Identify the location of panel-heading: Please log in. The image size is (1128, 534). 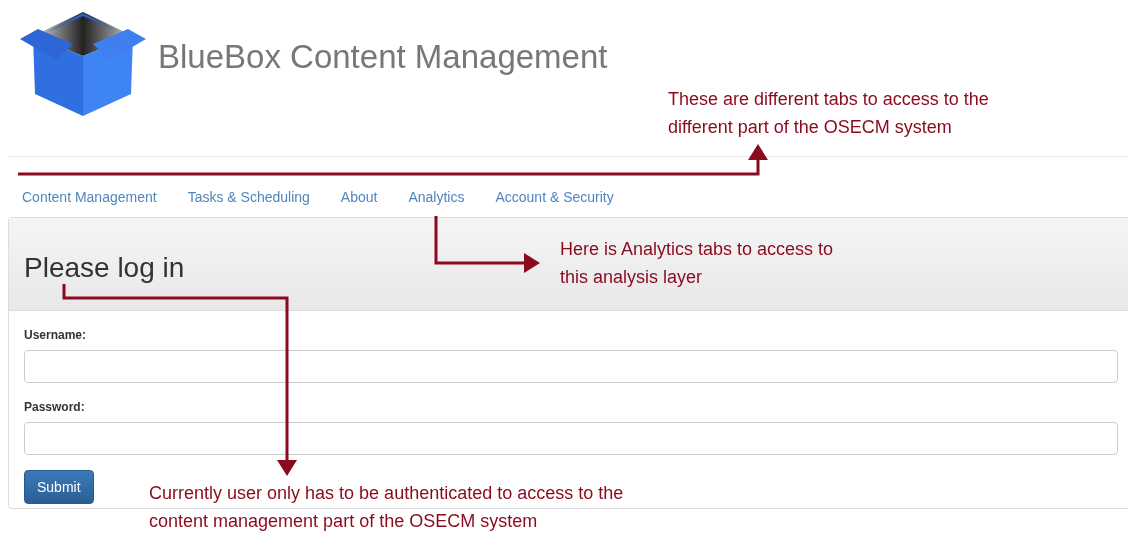
(104, 268).